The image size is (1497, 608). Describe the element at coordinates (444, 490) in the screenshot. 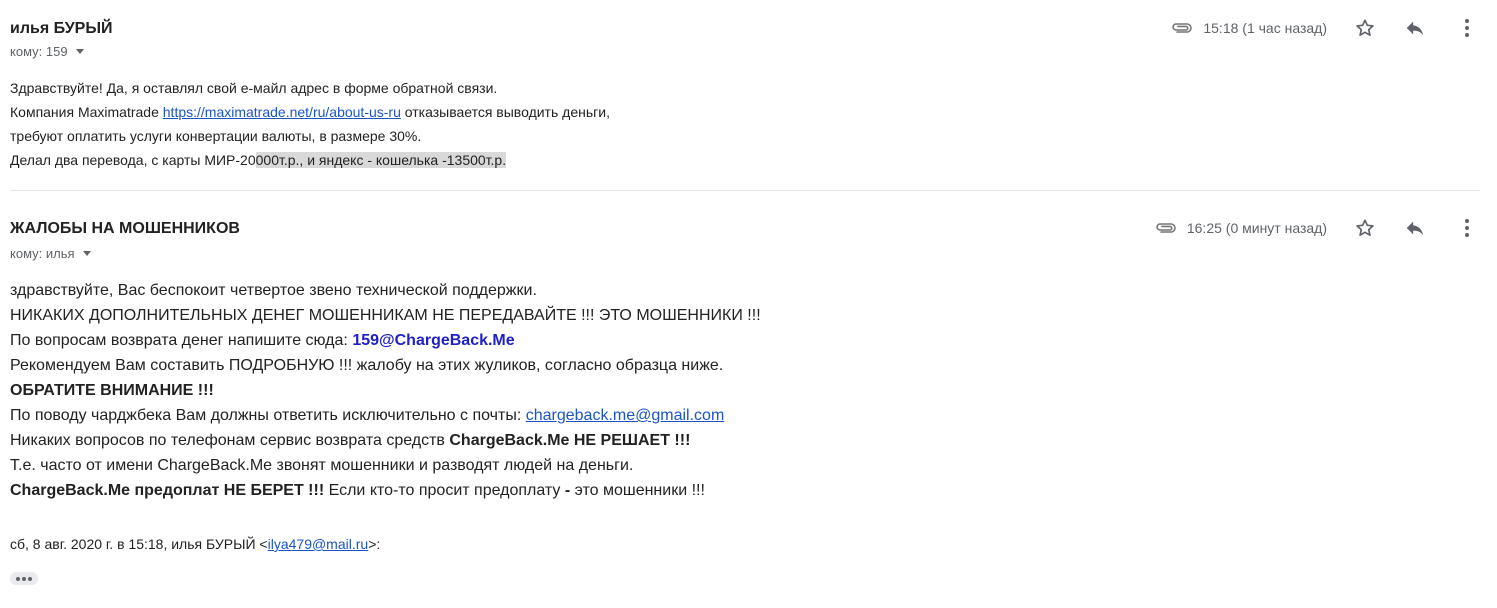

I see `body-text: Если кто-то просит предоплату` at that location.